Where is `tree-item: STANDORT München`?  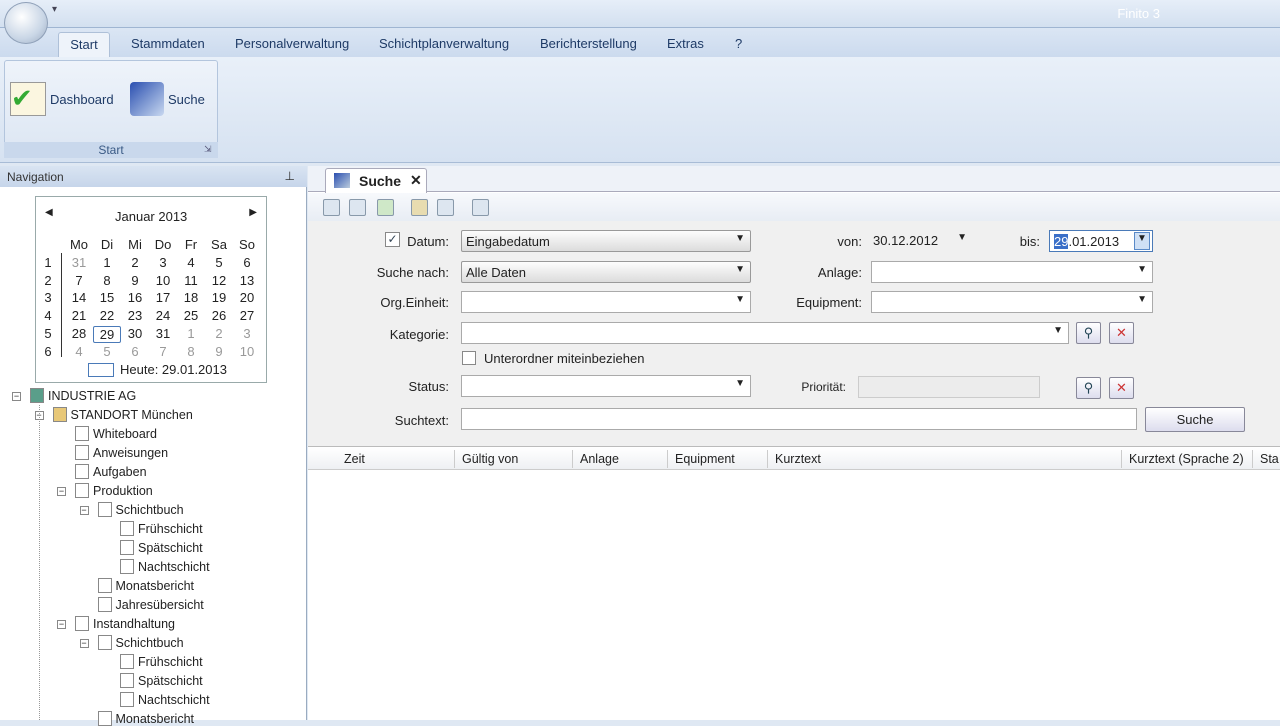 tree-item: STANDORT München is located at coordinates (122, 414).